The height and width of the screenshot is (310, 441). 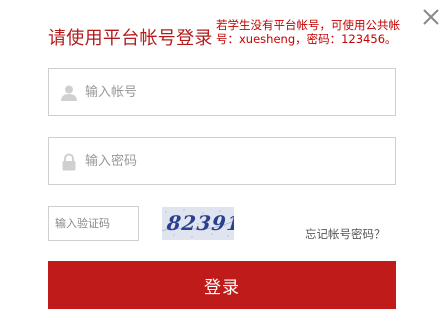 What do you see at coordinates (69, 93) in the screenshot?
I see `user-icon` at bounding box center [69, 93].